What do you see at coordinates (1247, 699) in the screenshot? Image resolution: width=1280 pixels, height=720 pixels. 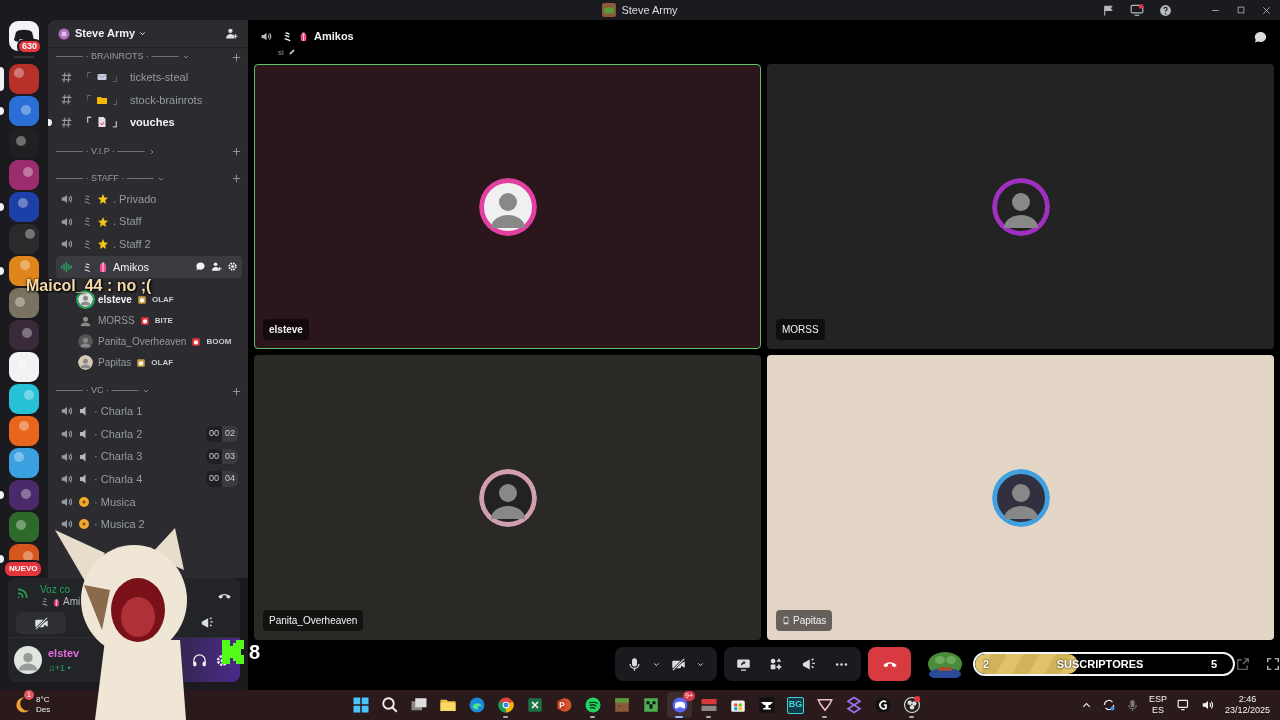 I see `clock-time: 2:46` at bounding box center [1247, 699].